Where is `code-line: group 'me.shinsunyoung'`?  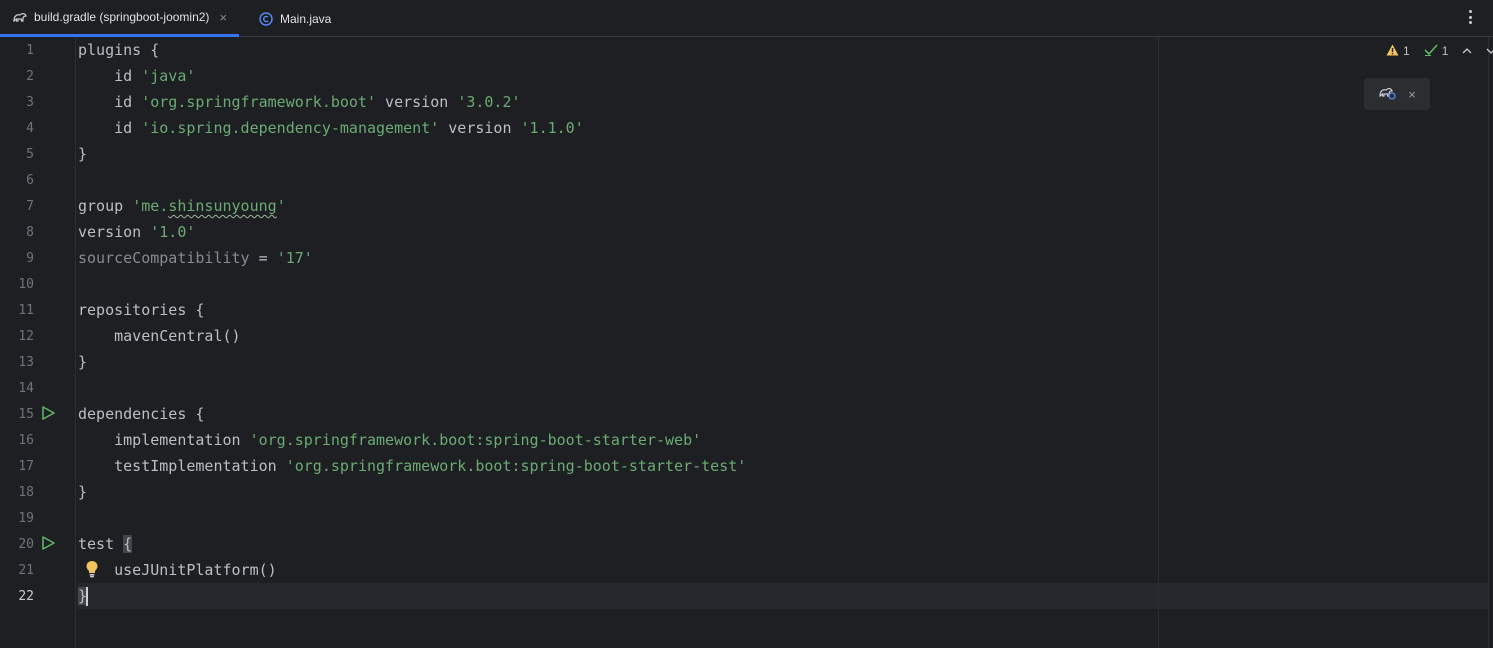 code-line: group 'me.shinsunyoung' is located at coordinates (182, 206).